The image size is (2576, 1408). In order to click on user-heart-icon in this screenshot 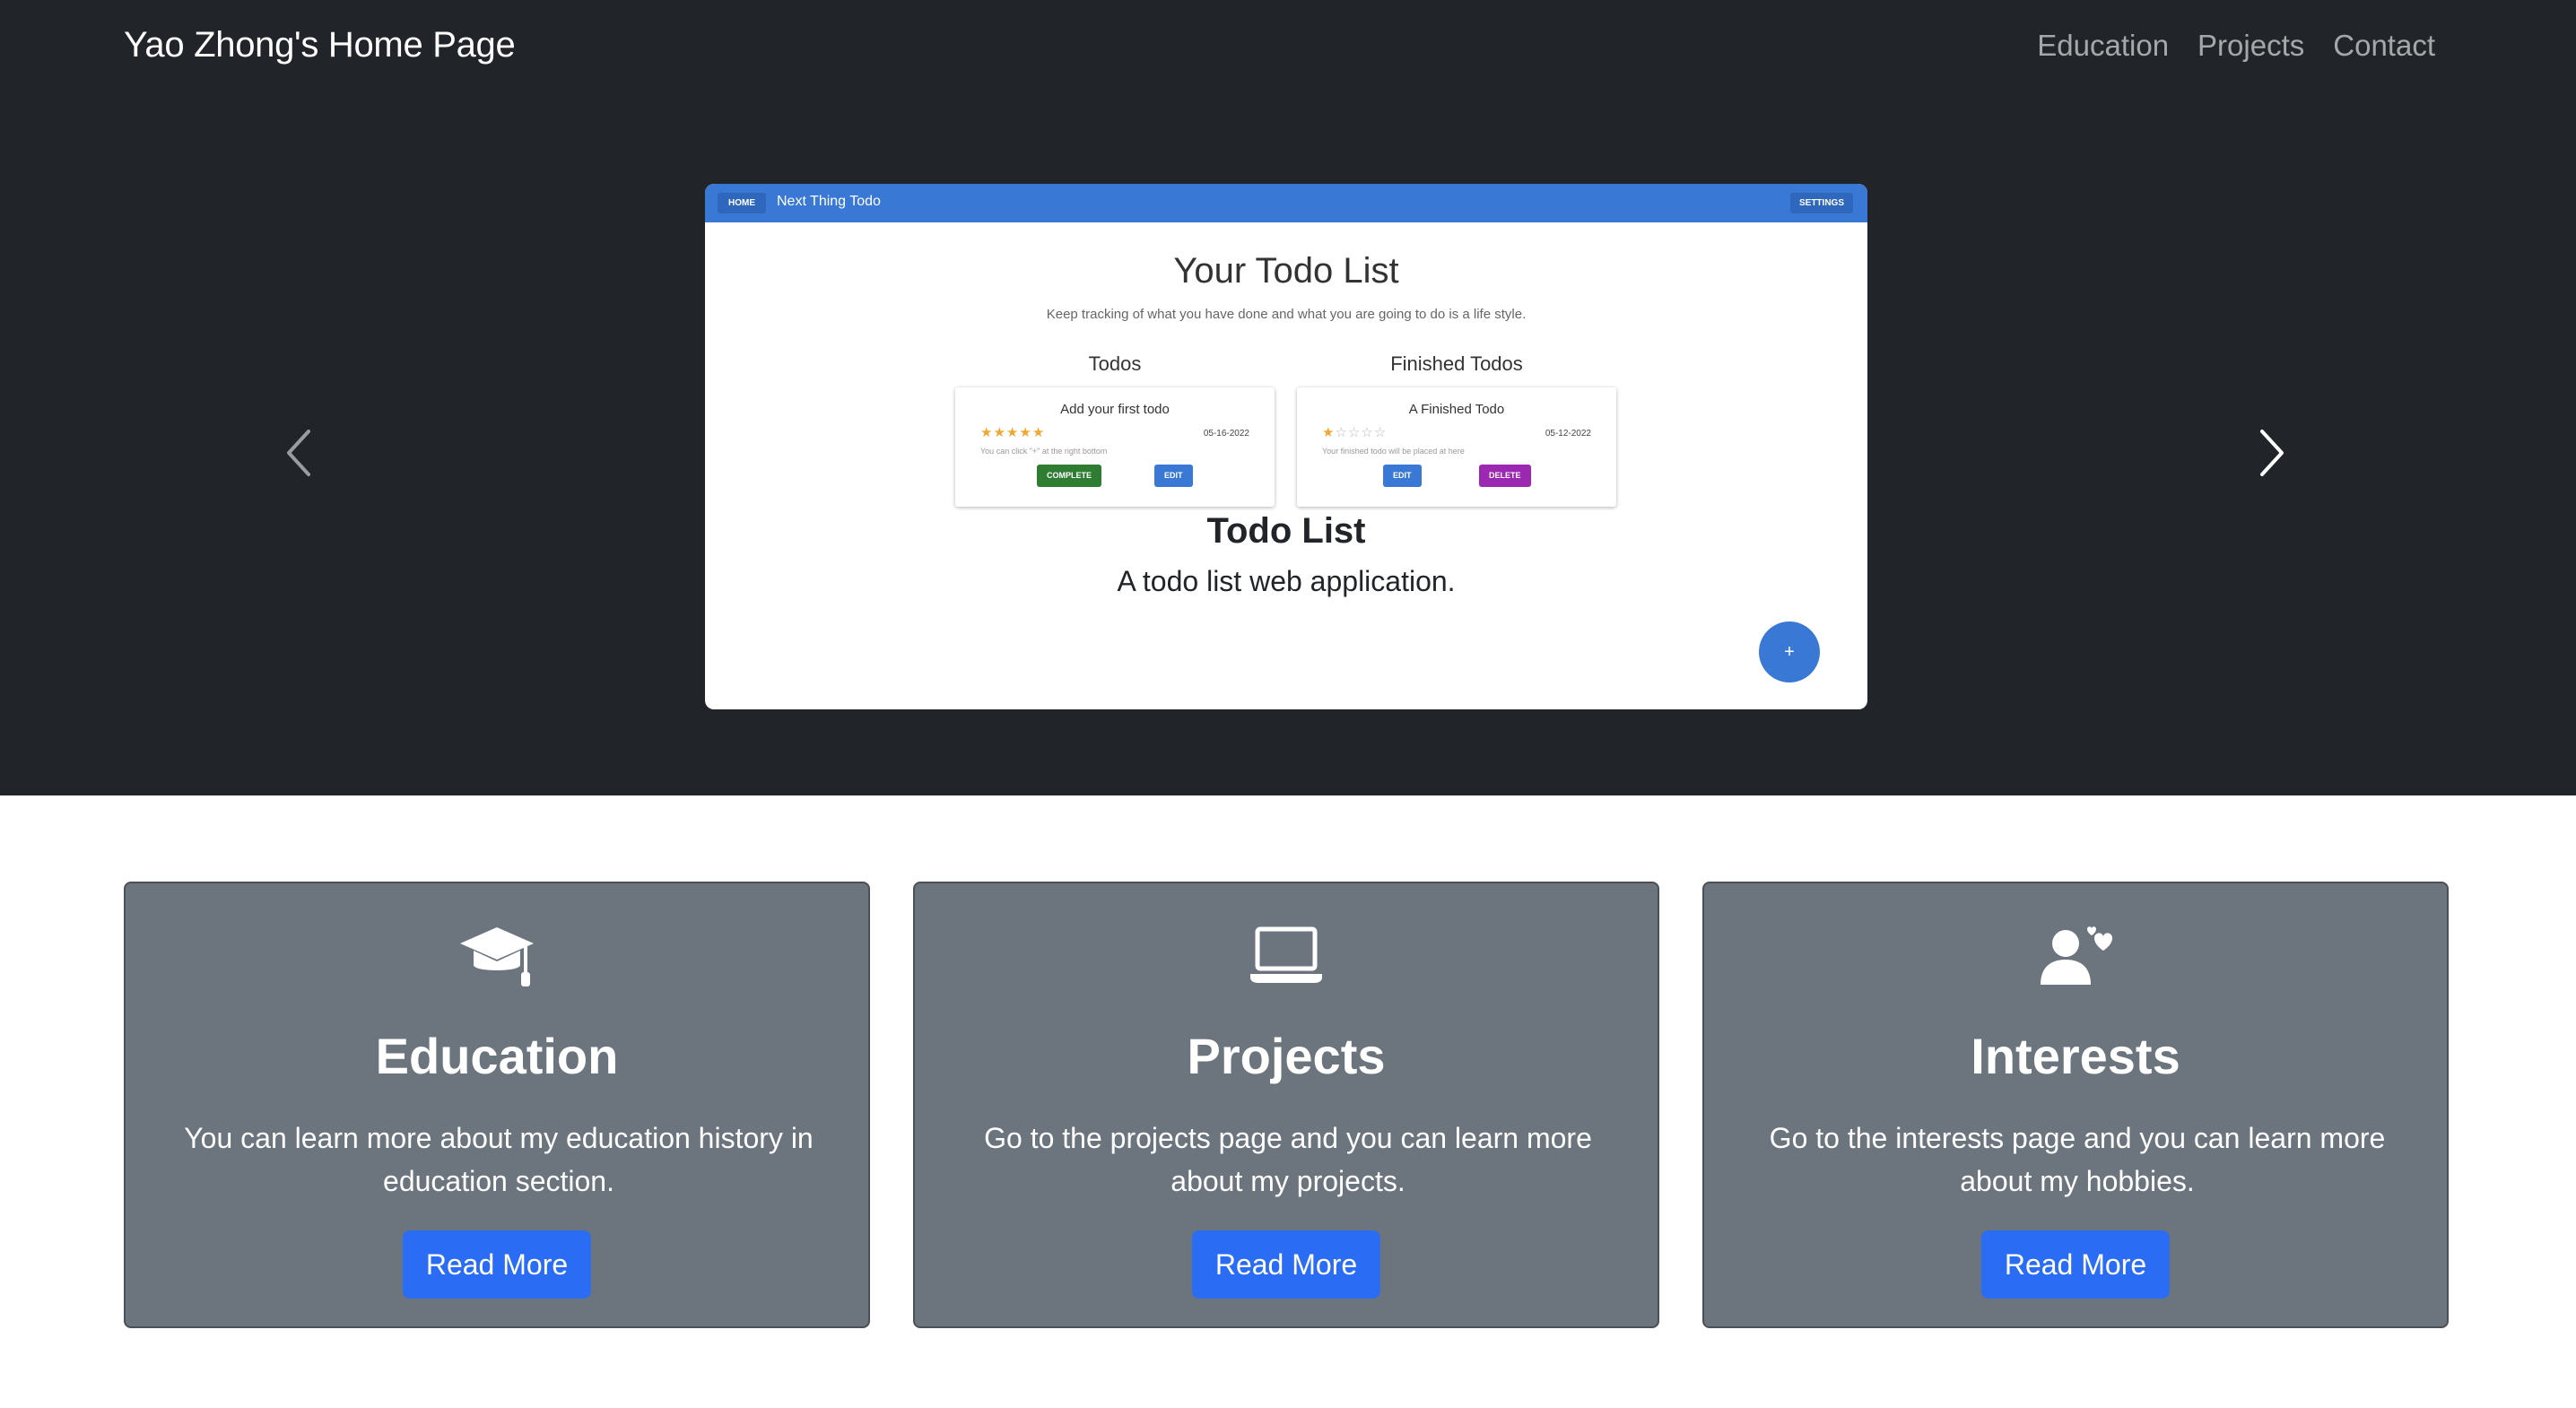, I will do `click(2076, 955)`.